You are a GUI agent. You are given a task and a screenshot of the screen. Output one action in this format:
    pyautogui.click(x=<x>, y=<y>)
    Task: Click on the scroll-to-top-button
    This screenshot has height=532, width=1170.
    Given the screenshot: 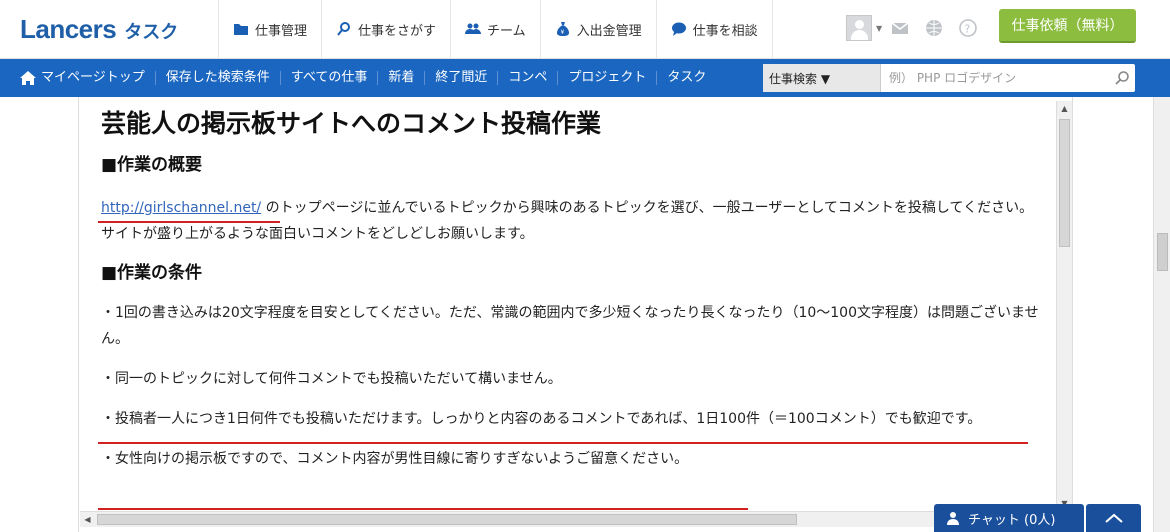 What is the action you would take?
    pyautogui.click(x=1113, y=518)
    